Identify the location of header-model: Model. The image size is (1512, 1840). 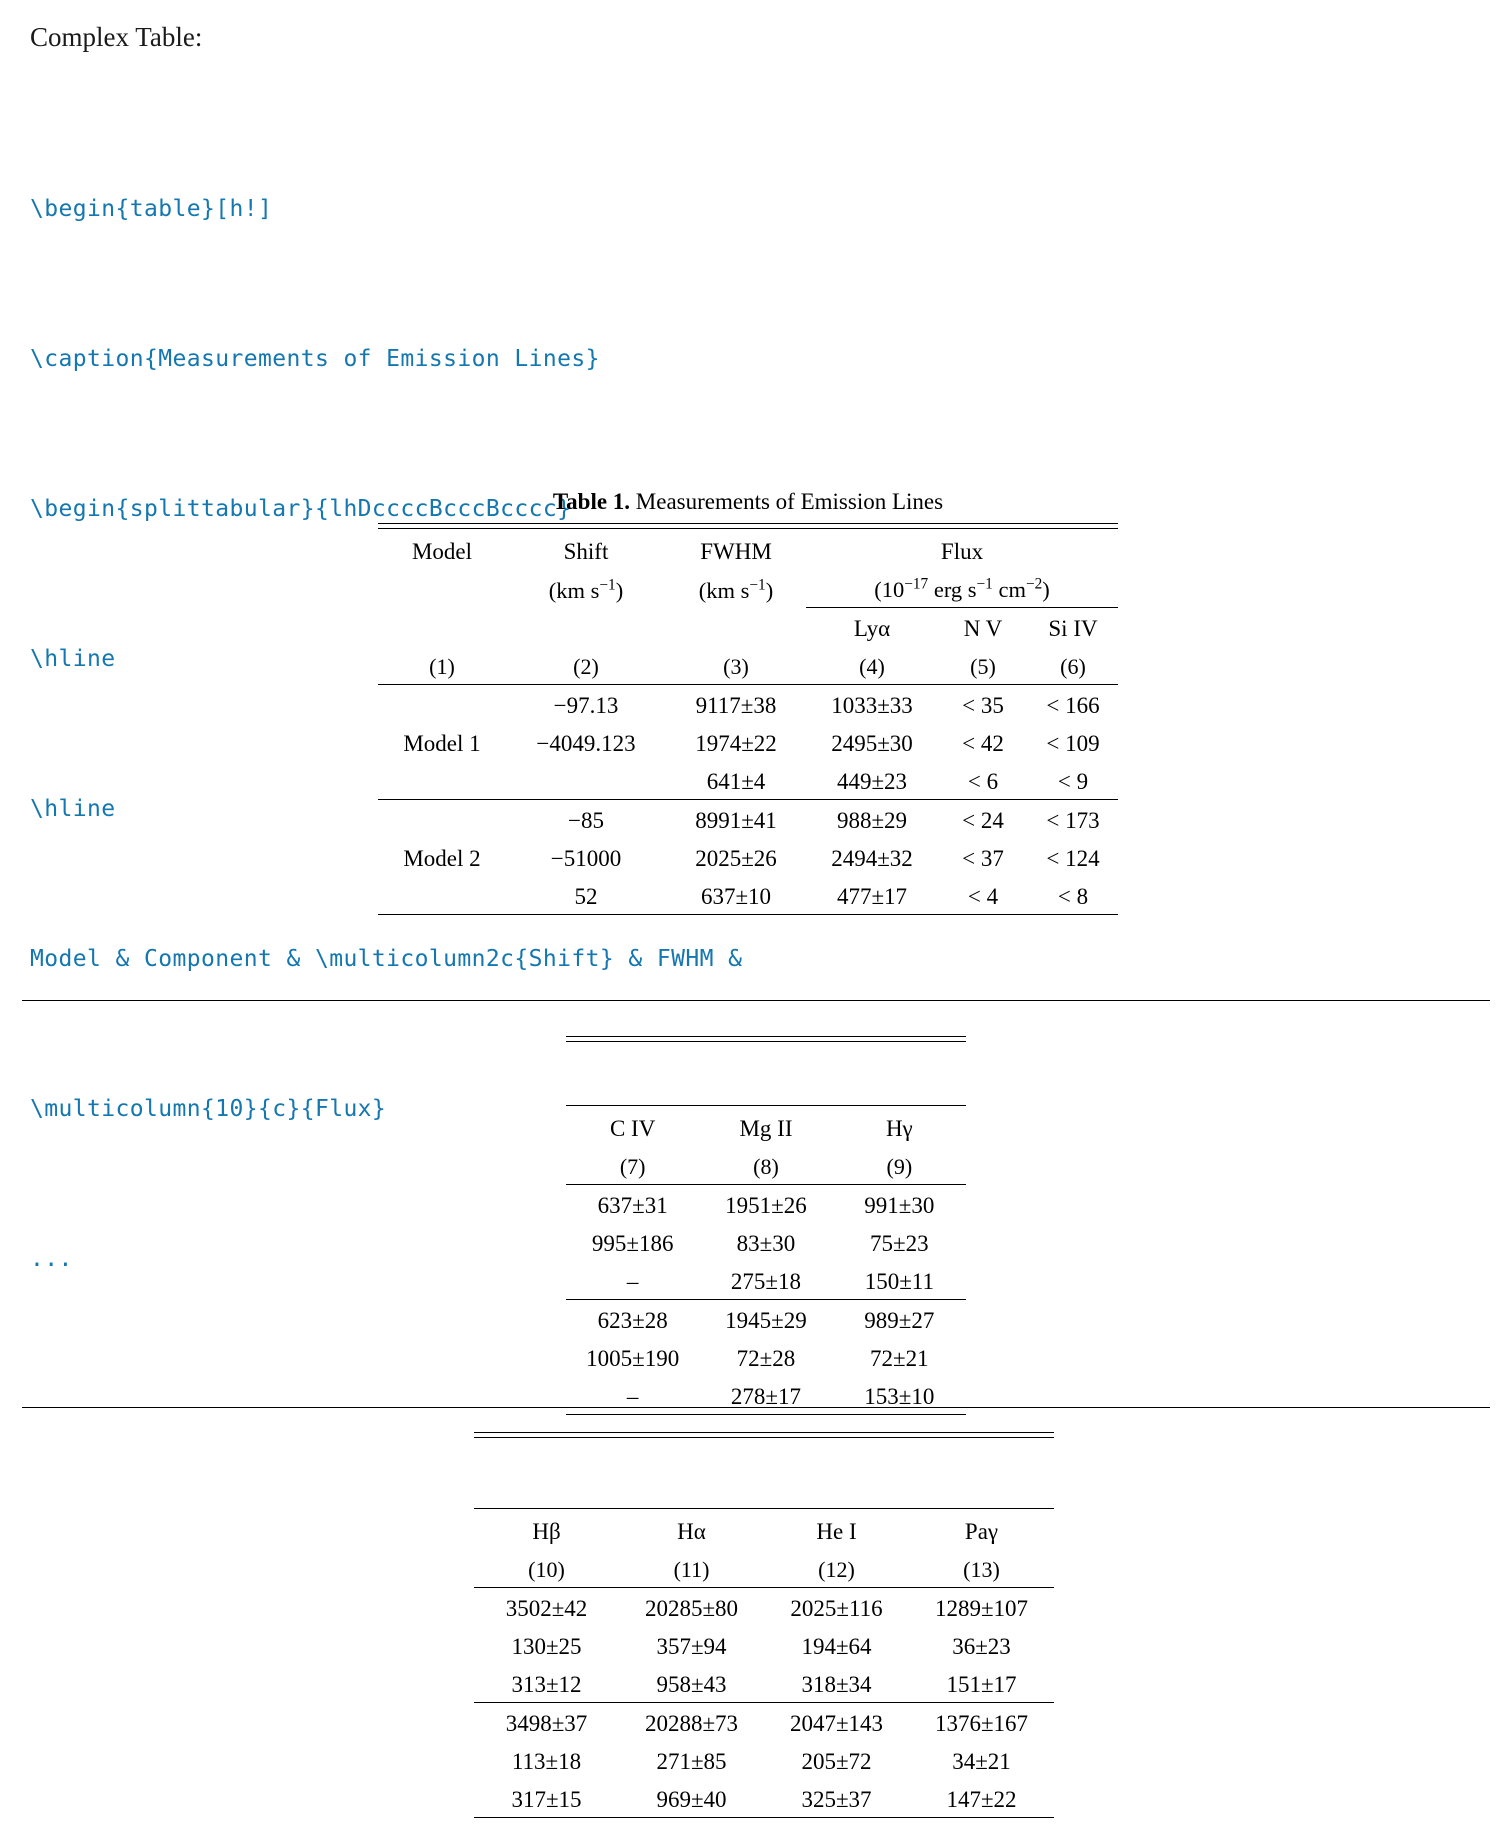
(442, 551).